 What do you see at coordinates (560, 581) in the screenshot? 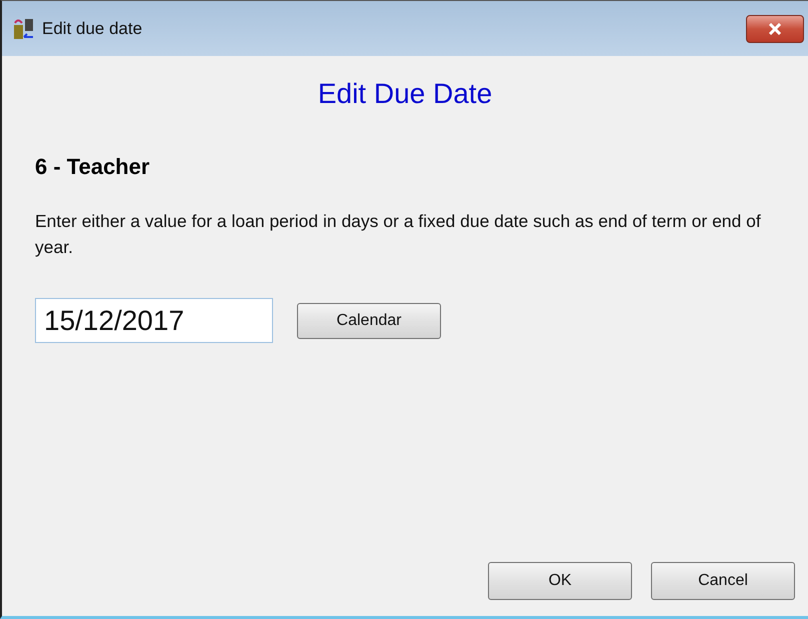
I see `dialog-button: OK` at bounding box center [560, 581].